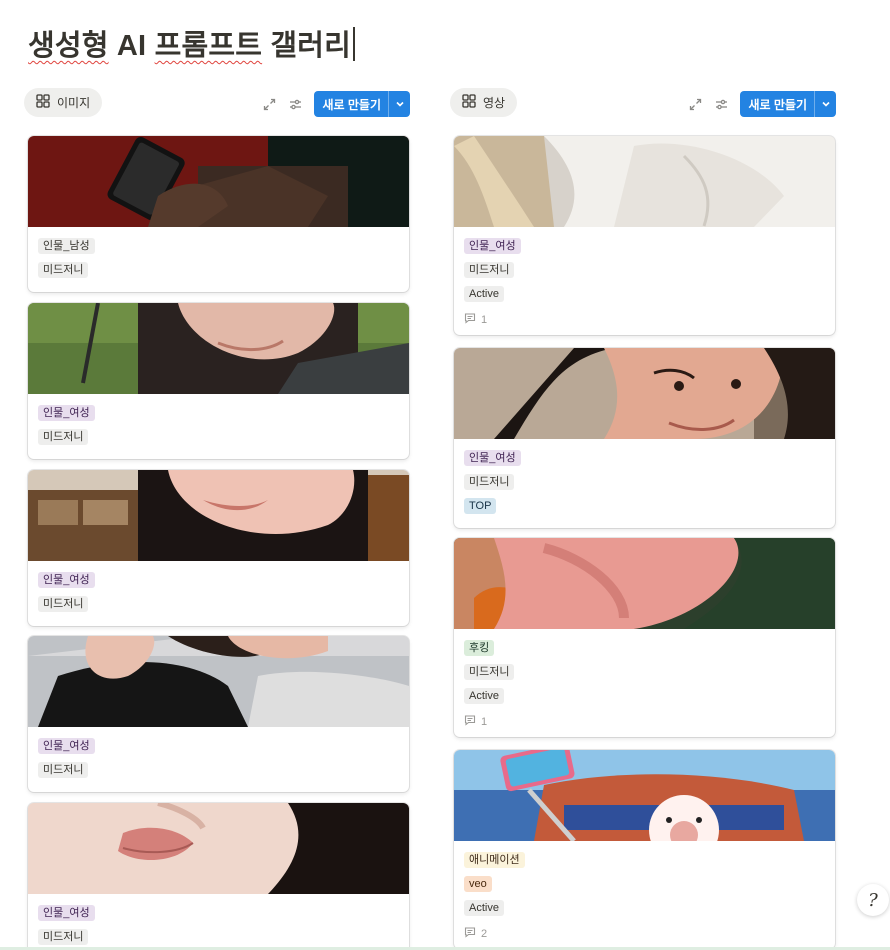  I want to click on title-part: 갤러리, so click(311, 46).